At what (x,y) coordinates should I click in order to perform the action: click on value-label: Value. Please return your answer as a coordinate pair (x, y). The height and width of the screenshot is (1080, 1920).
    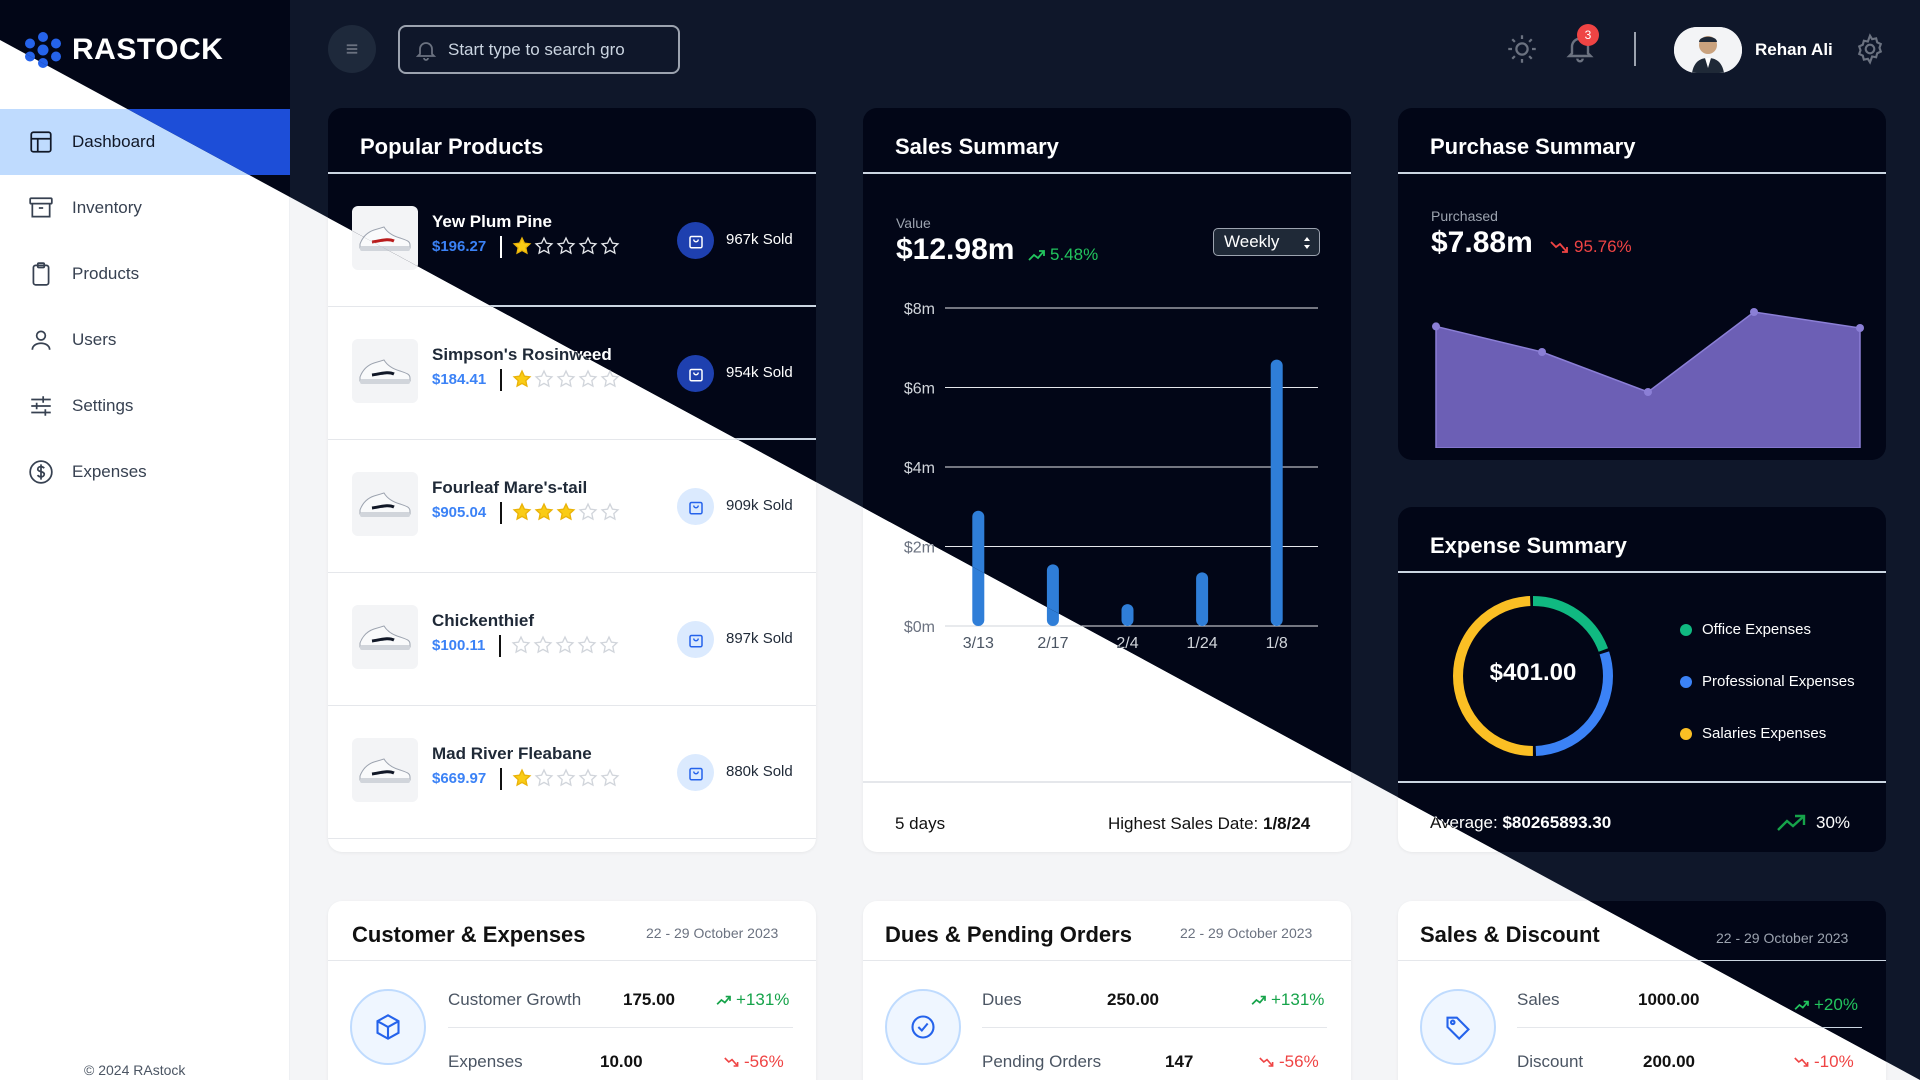
    Looking at the image, I should click on (913, 223).